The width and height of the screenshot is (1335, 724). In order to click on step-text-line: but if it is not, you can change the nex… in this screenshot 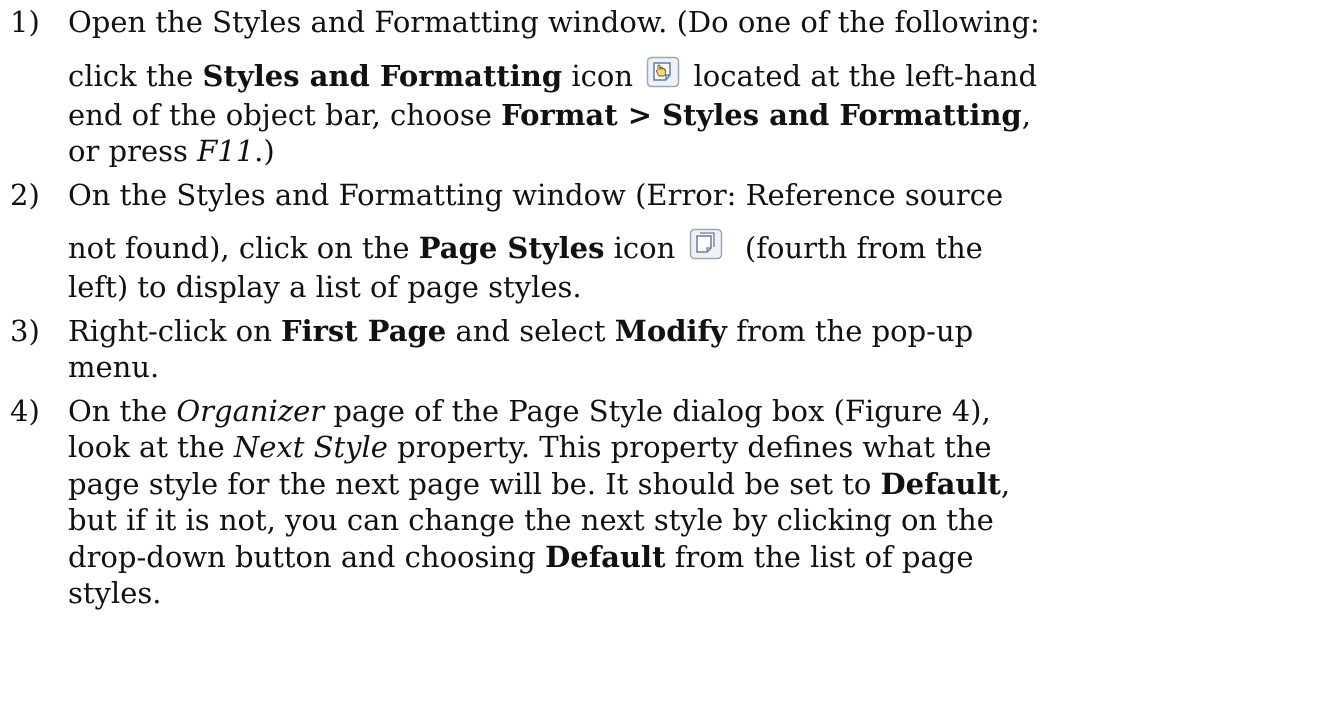, I will do `click(531, 520)`.